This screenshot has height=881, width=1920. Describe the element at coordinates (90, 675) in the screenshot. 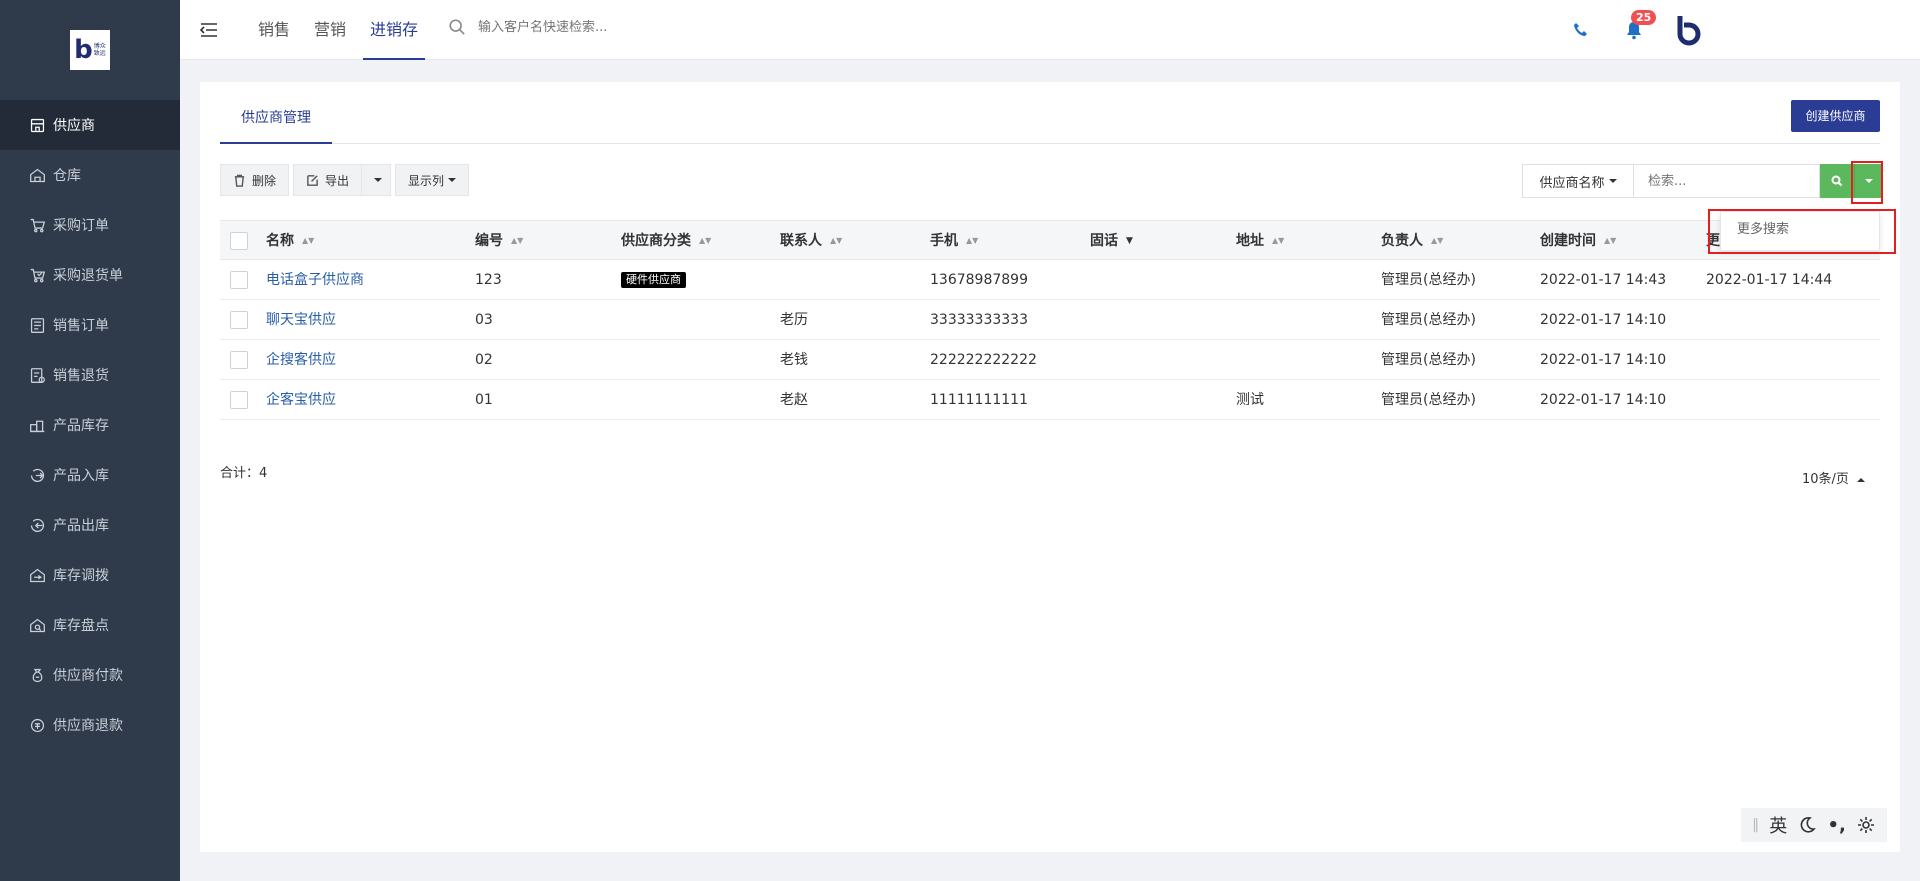

I see `sidebar-item-supplier-payment: 供应商付款` at that location.